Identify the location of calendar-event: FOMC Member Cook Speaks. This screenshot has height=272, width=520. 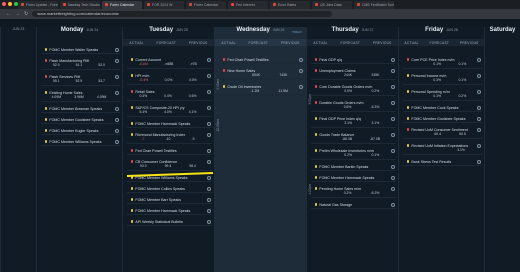
(444, 107).